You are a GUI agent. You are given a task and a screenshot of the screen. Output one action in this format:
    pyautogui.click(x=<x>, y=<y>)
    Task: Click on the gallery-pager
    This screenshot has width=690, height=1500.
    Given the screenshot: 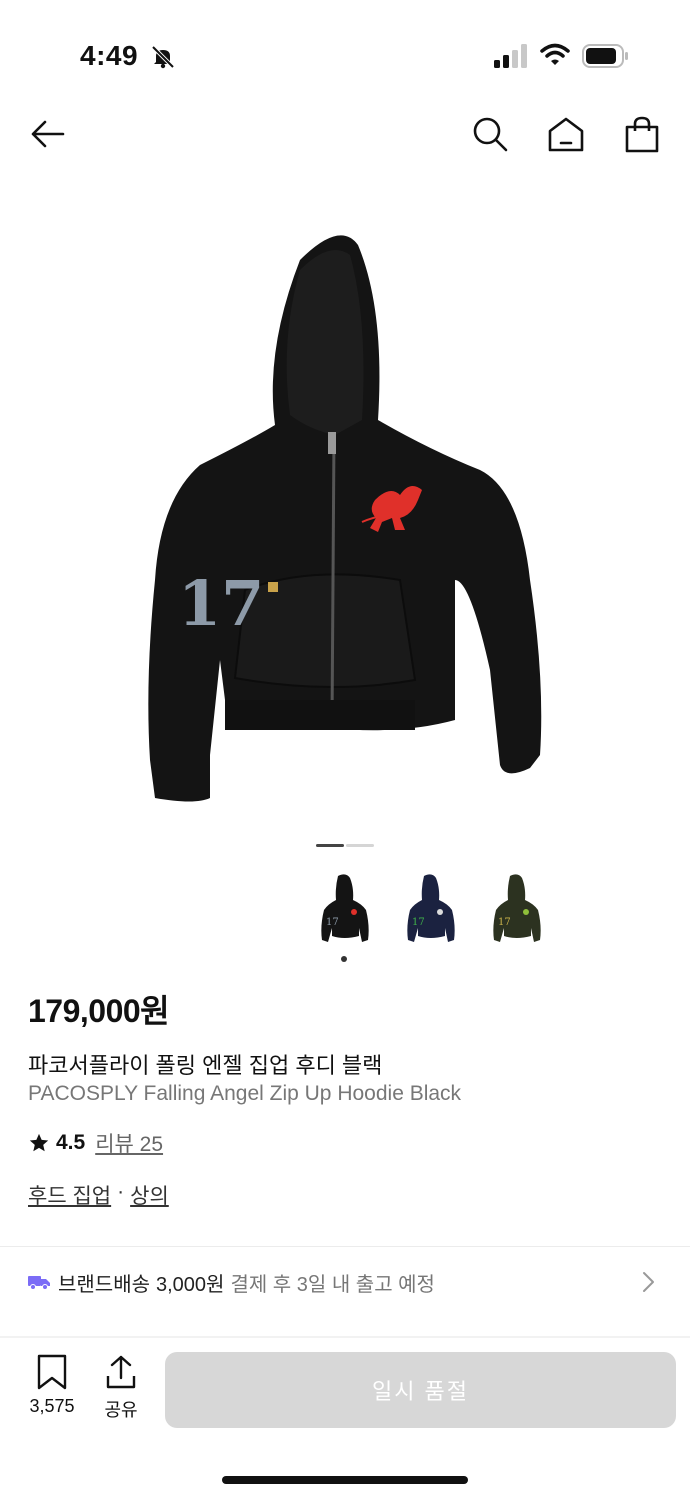 What is the action you would take?
    pyautogui.click(x=346, y=846)
    